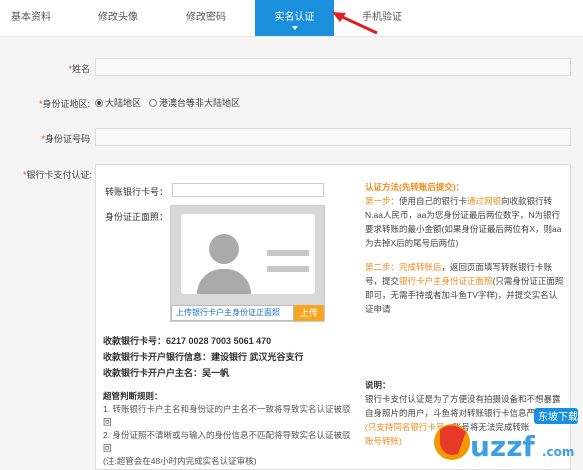 This screenshot has width=583, height=470. I want to click on region-radio-group: 大陆地区 港澳台等非大陆地区, so click(167, 102).